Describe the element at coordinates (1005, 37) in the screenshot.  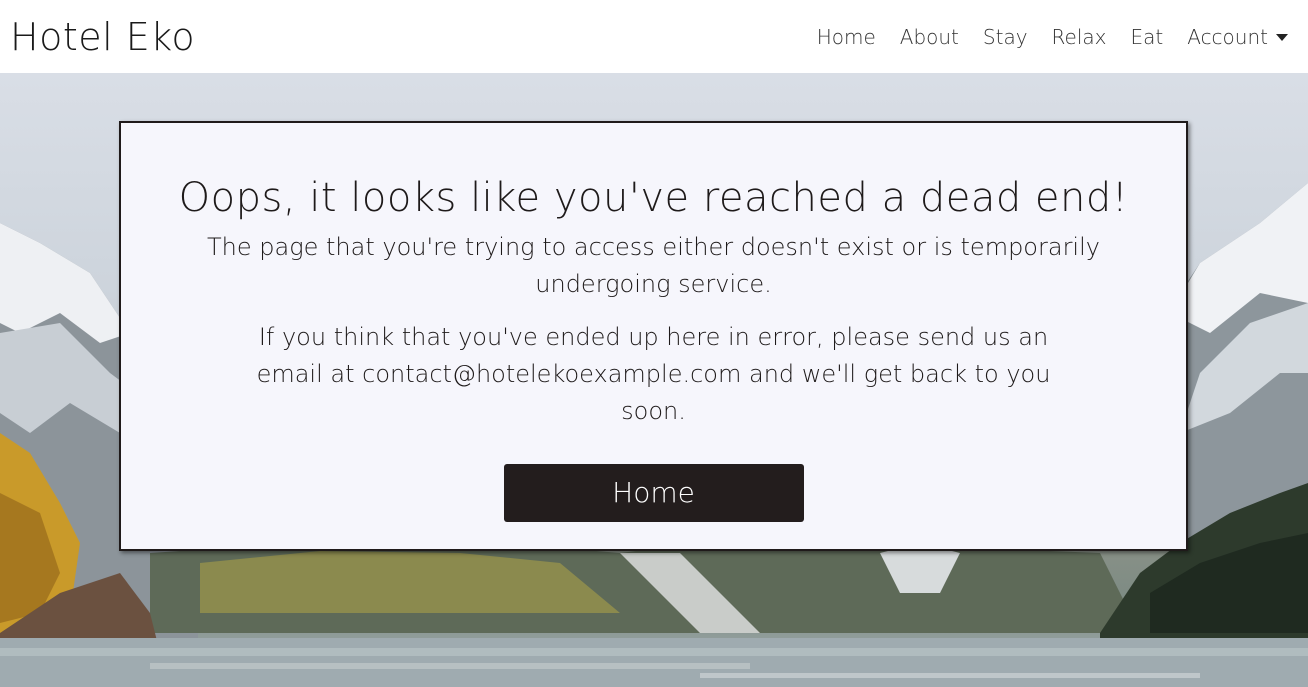
I see `nav-link-stay: Stay` at that location.